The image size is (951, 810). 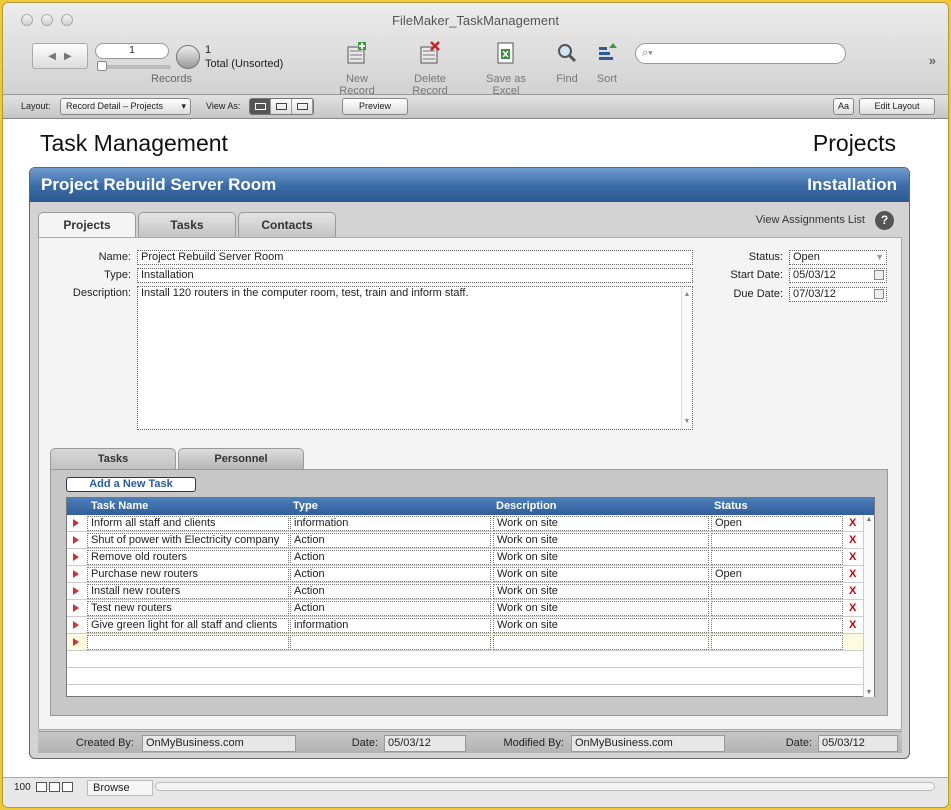 I want to click on new-task-status-cell, so click(x=777, y=642).